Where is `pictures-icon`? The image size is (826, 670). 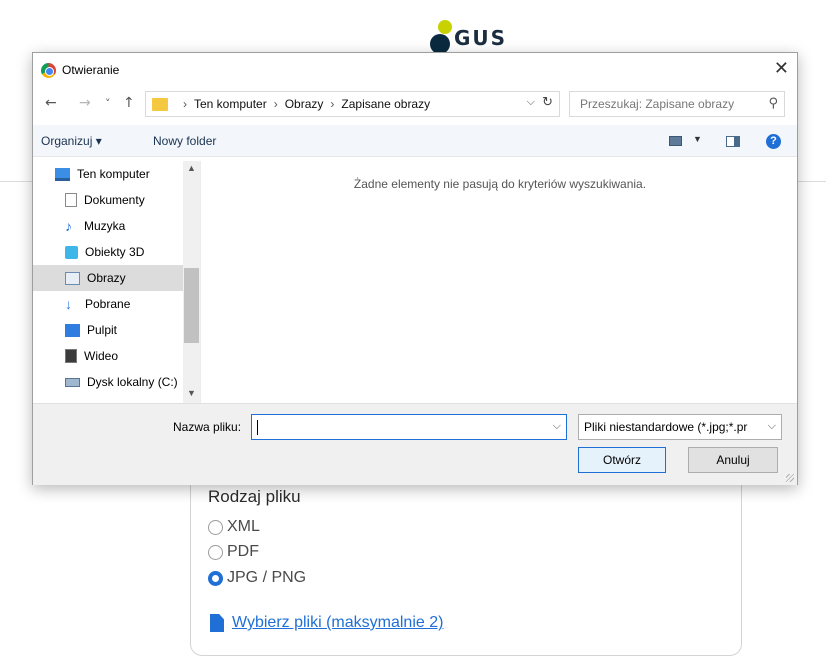
pictures-icon is located at coordinates (72, 278).